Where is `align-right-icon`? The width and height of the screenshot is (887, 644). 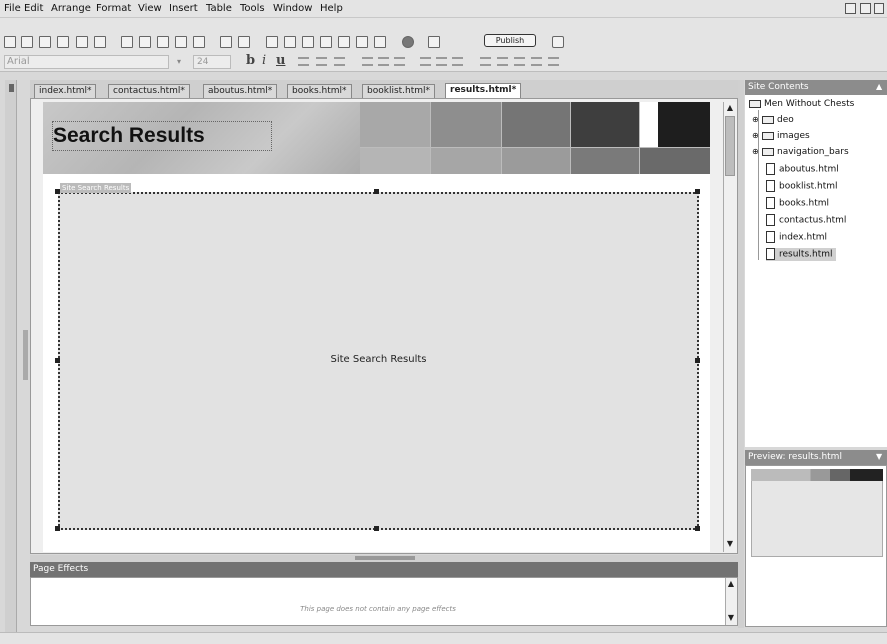
align-right-icon is located at coordinates (399, 61).